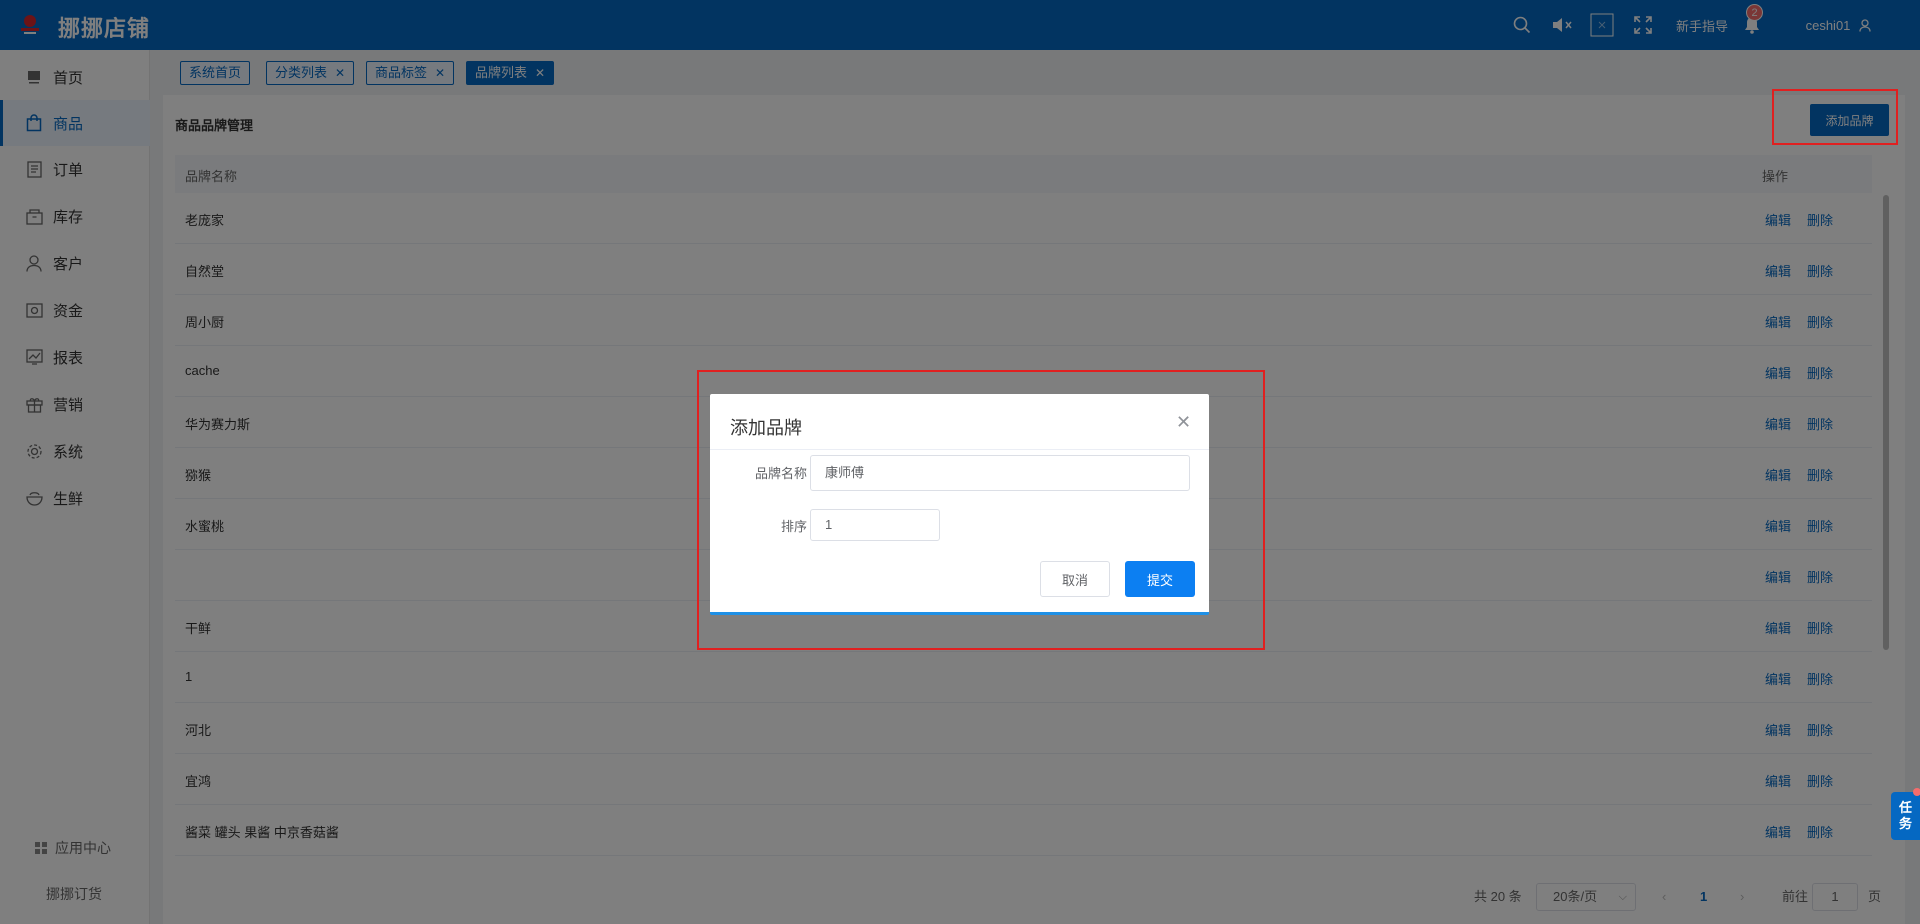  Describe the element at coordinates (780, 473) in the screenshot. I see `brand-name-label: 品牌名称` at that location.